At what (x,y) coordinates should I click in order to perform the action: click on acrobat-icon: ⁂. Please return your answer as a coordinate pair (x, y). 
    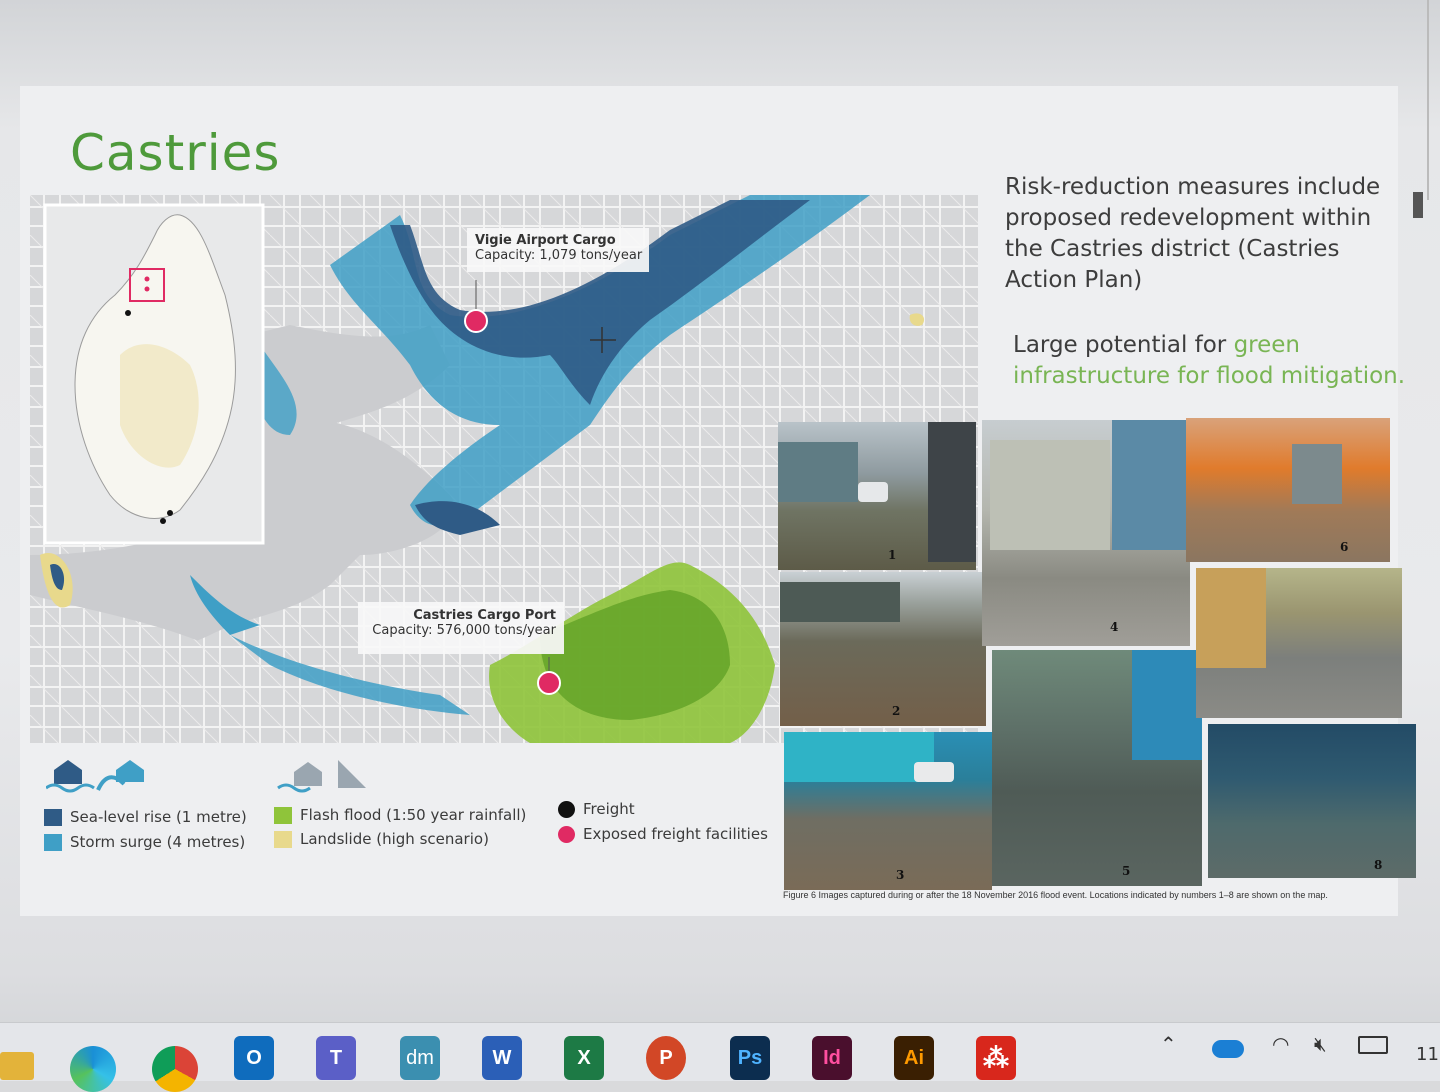
    Looking at the image, I should click on (996, 1058).